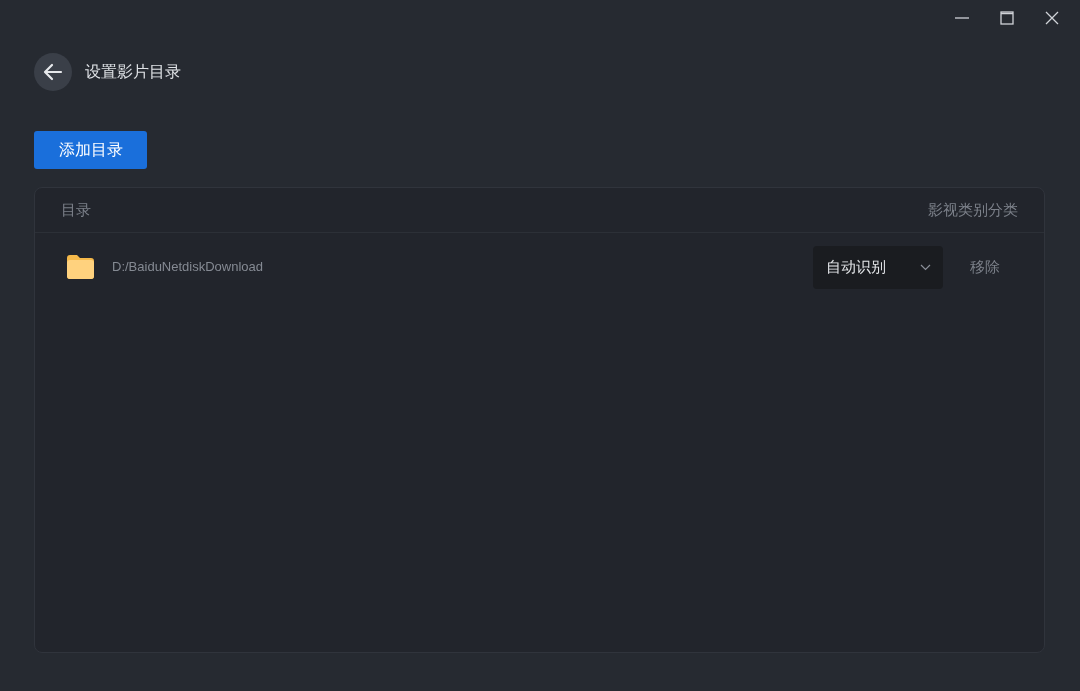  What do you see at coordinates (90, 150) in the screenshot?
I see `add-directory-button: 添加目录` at bounding box center [90, 150].